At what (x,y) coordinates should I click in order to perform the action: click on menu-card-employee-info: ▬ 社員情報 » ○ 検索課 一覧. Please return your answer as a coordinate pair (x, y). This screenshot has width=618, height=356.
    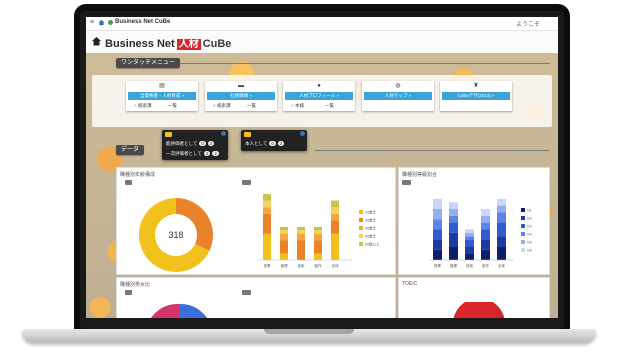
    Looking at the image, I should click on (241, 96).